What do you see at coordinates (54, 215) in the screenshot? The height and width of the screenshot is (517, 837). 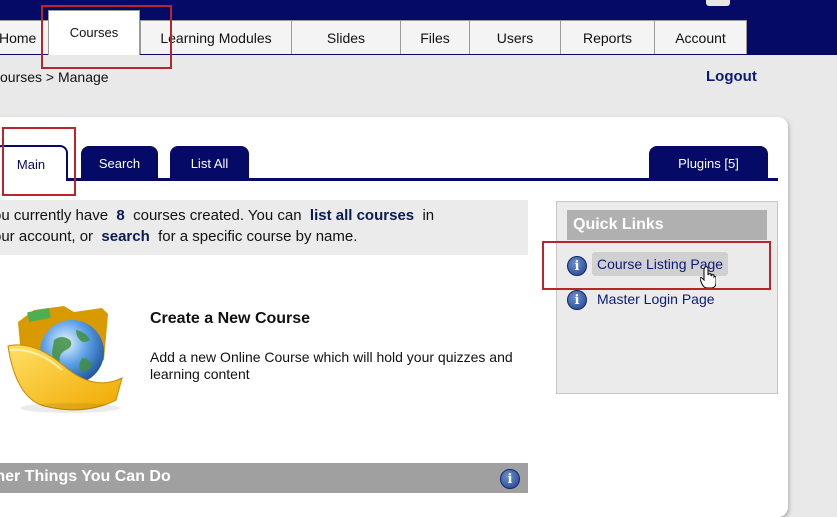 I see `summary-text: ou currently have` at bounding box center [54, 215].